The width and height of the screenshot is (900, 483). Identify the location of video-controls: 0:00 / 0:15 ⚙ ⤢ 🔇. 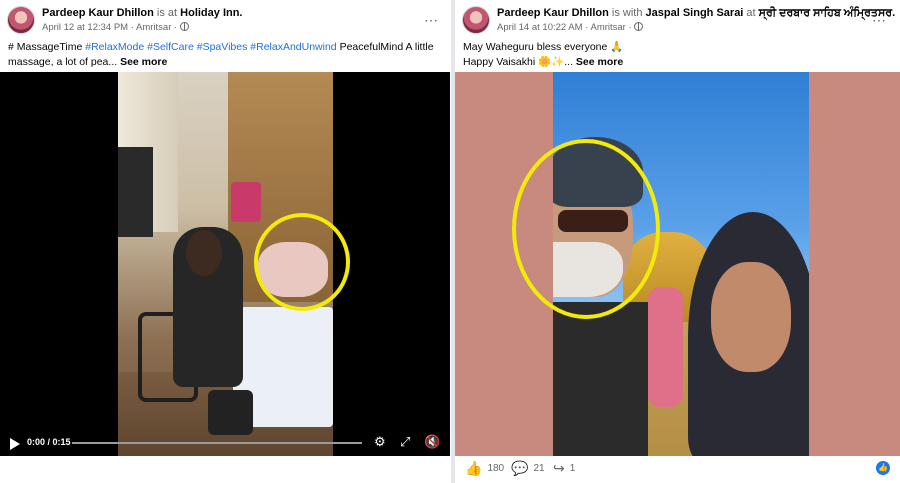
(225, 443).